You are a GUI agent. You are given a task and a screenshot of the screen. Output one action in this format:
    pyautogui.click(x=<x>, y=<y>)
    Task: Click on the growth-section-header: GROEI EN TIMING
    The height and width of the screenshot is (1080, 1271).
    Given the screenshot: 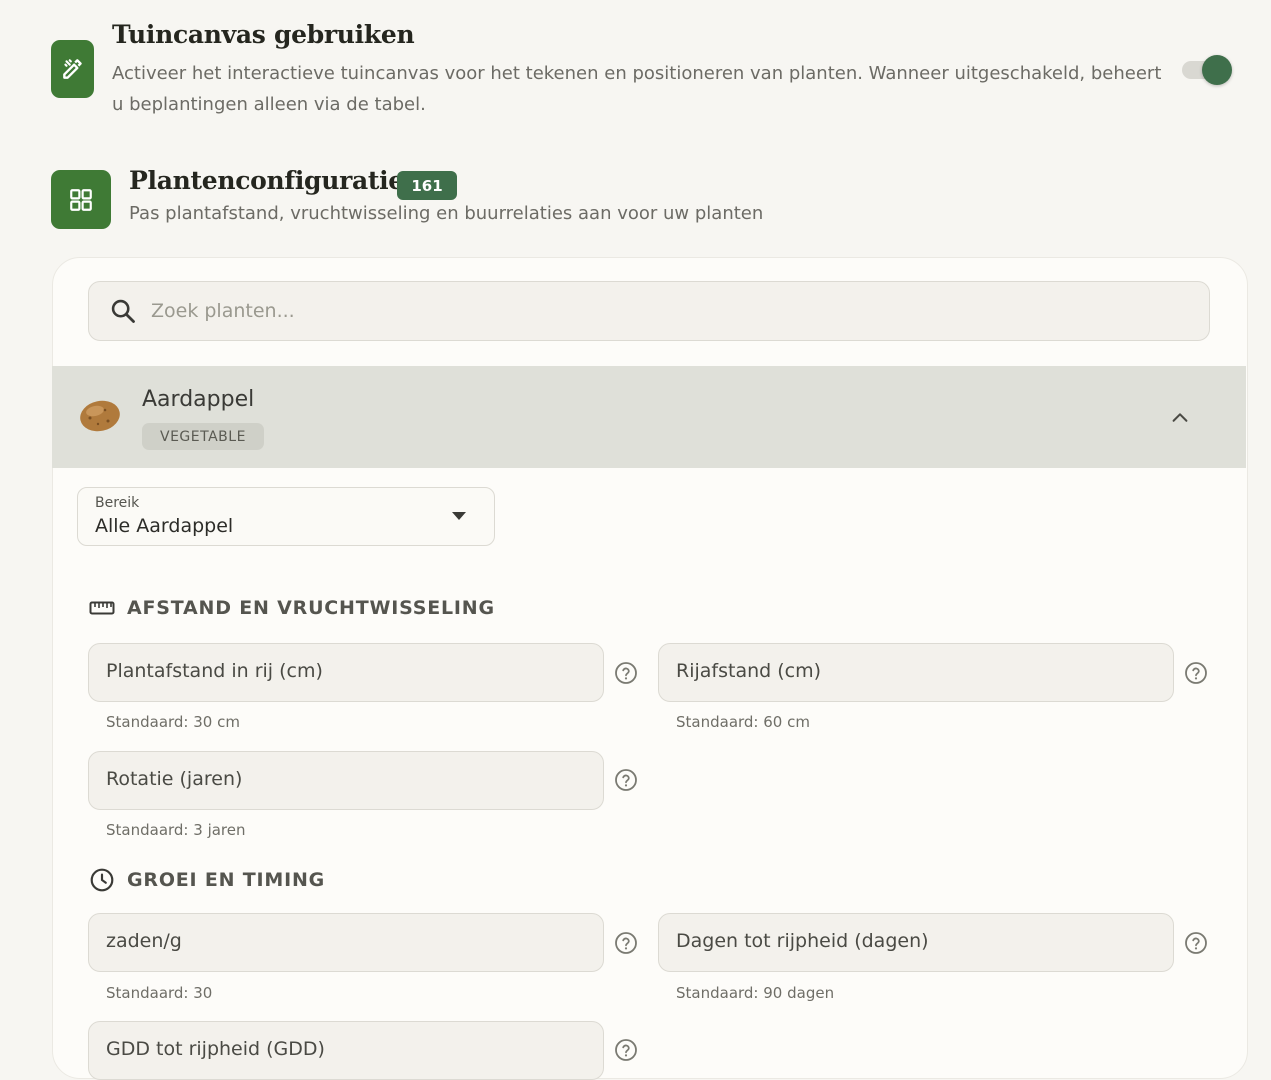 What is the action you would take?
    pyautogui.click(x=207, y=880)
    